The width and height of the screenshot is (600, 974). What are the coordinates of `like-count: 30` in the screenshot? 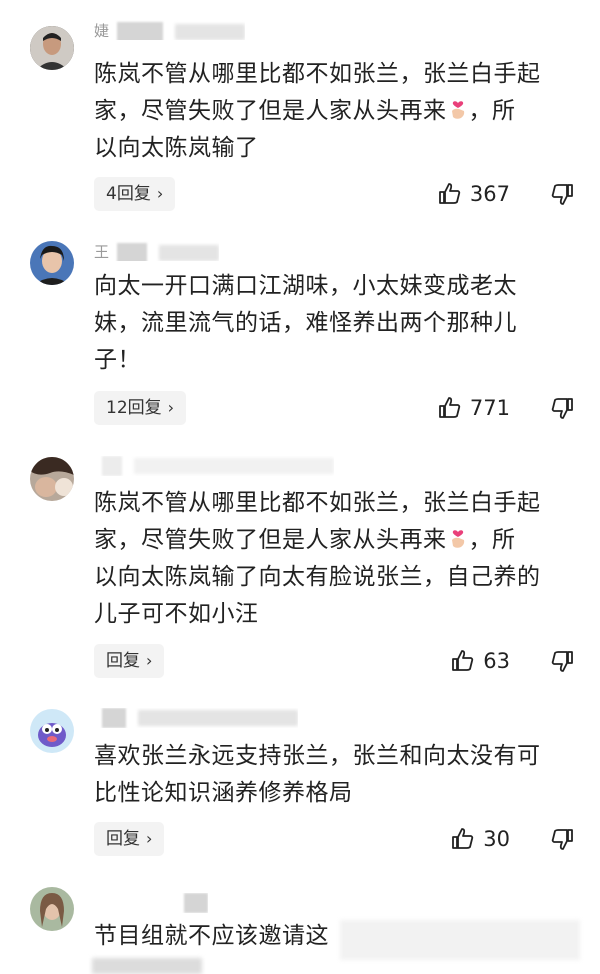 It's located at (496, 839).